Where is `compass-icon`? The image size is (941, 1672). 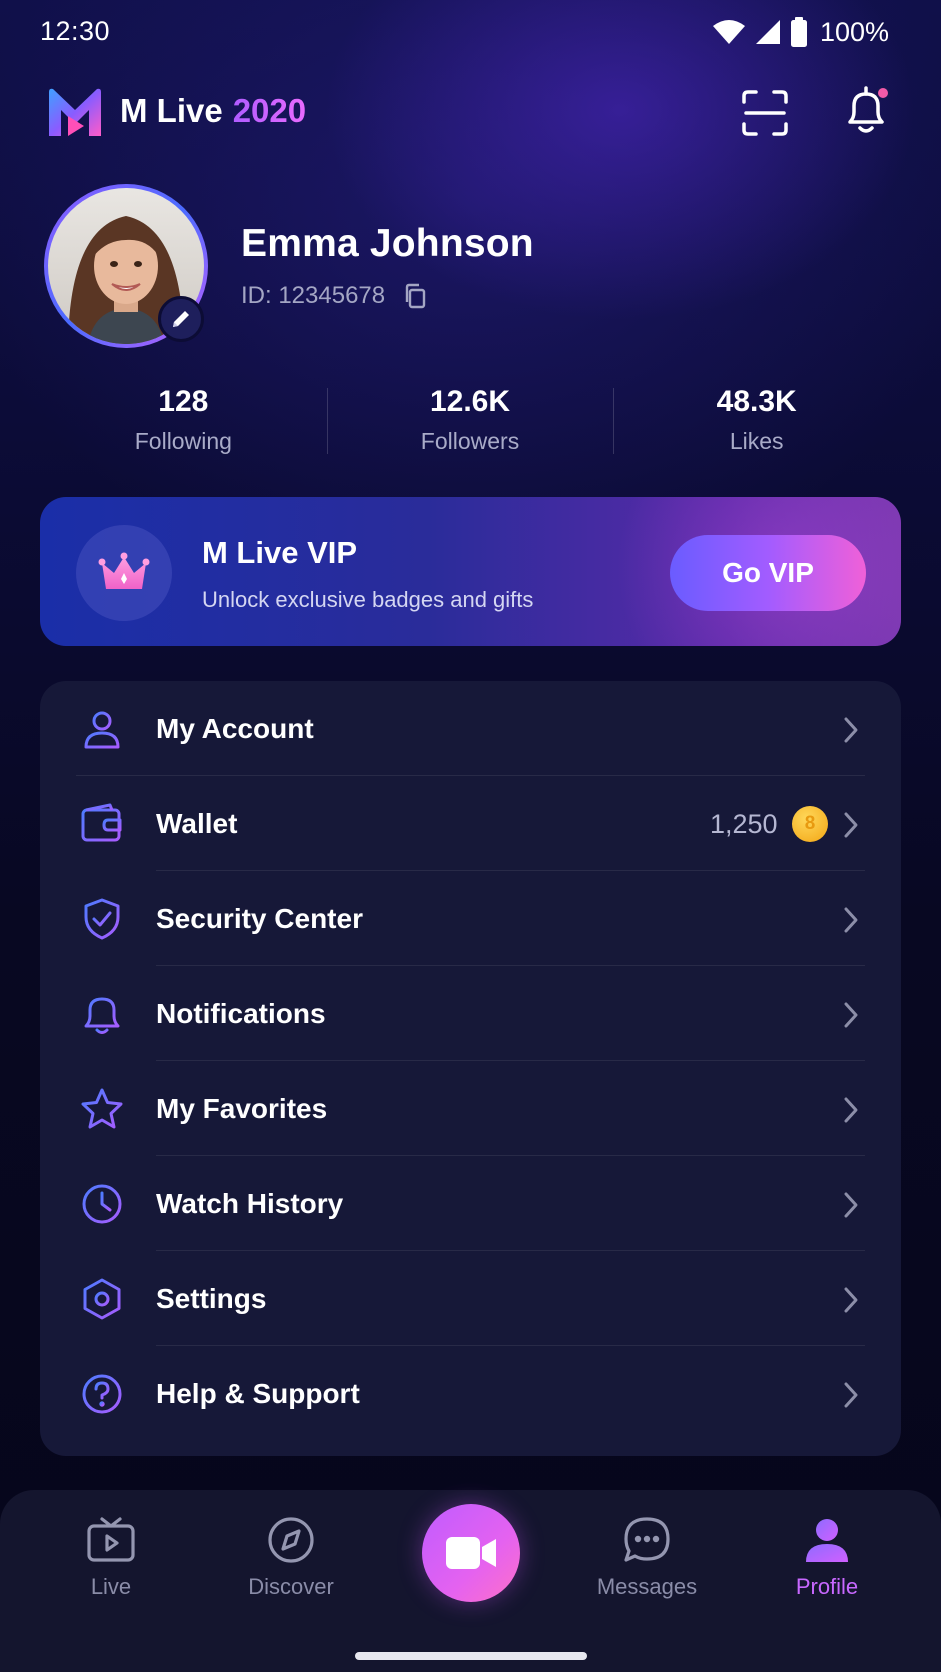
compass-icon is located at coordinates (291, 1540).